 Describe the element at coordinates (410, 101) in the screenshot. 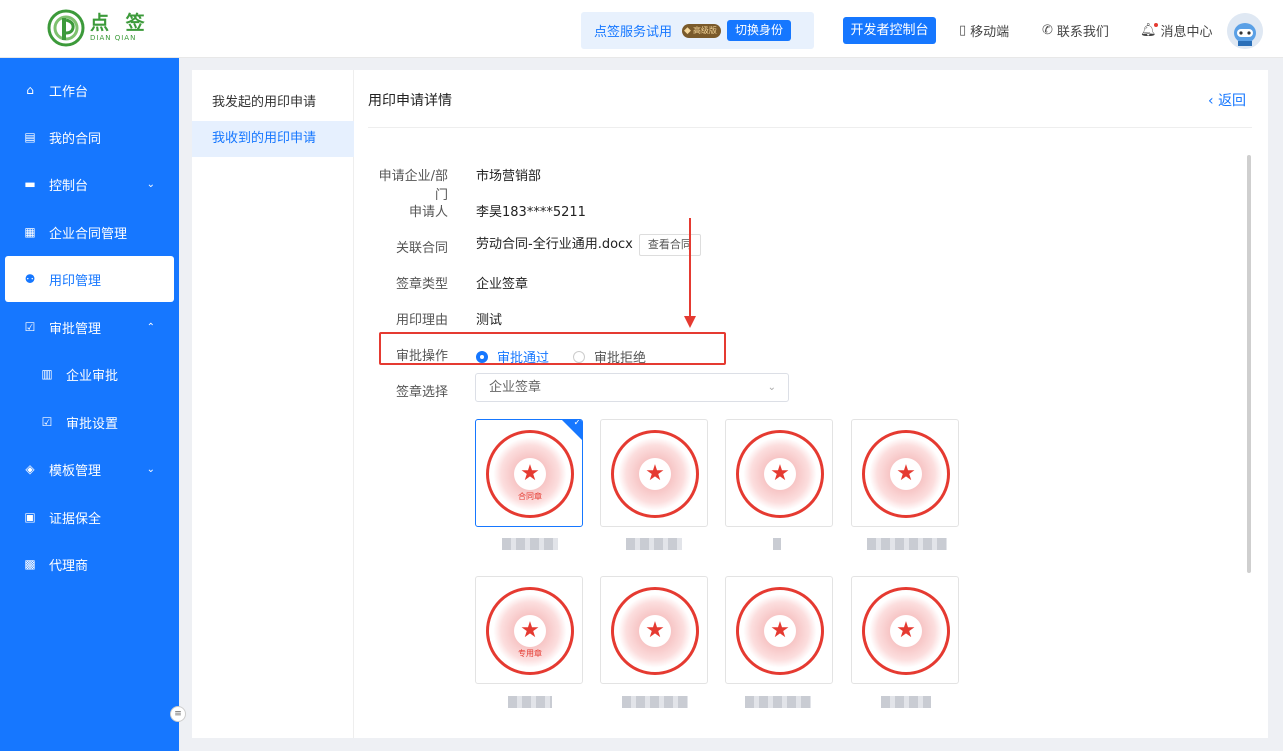

I see `page-title: 用印申请详情` at that location.